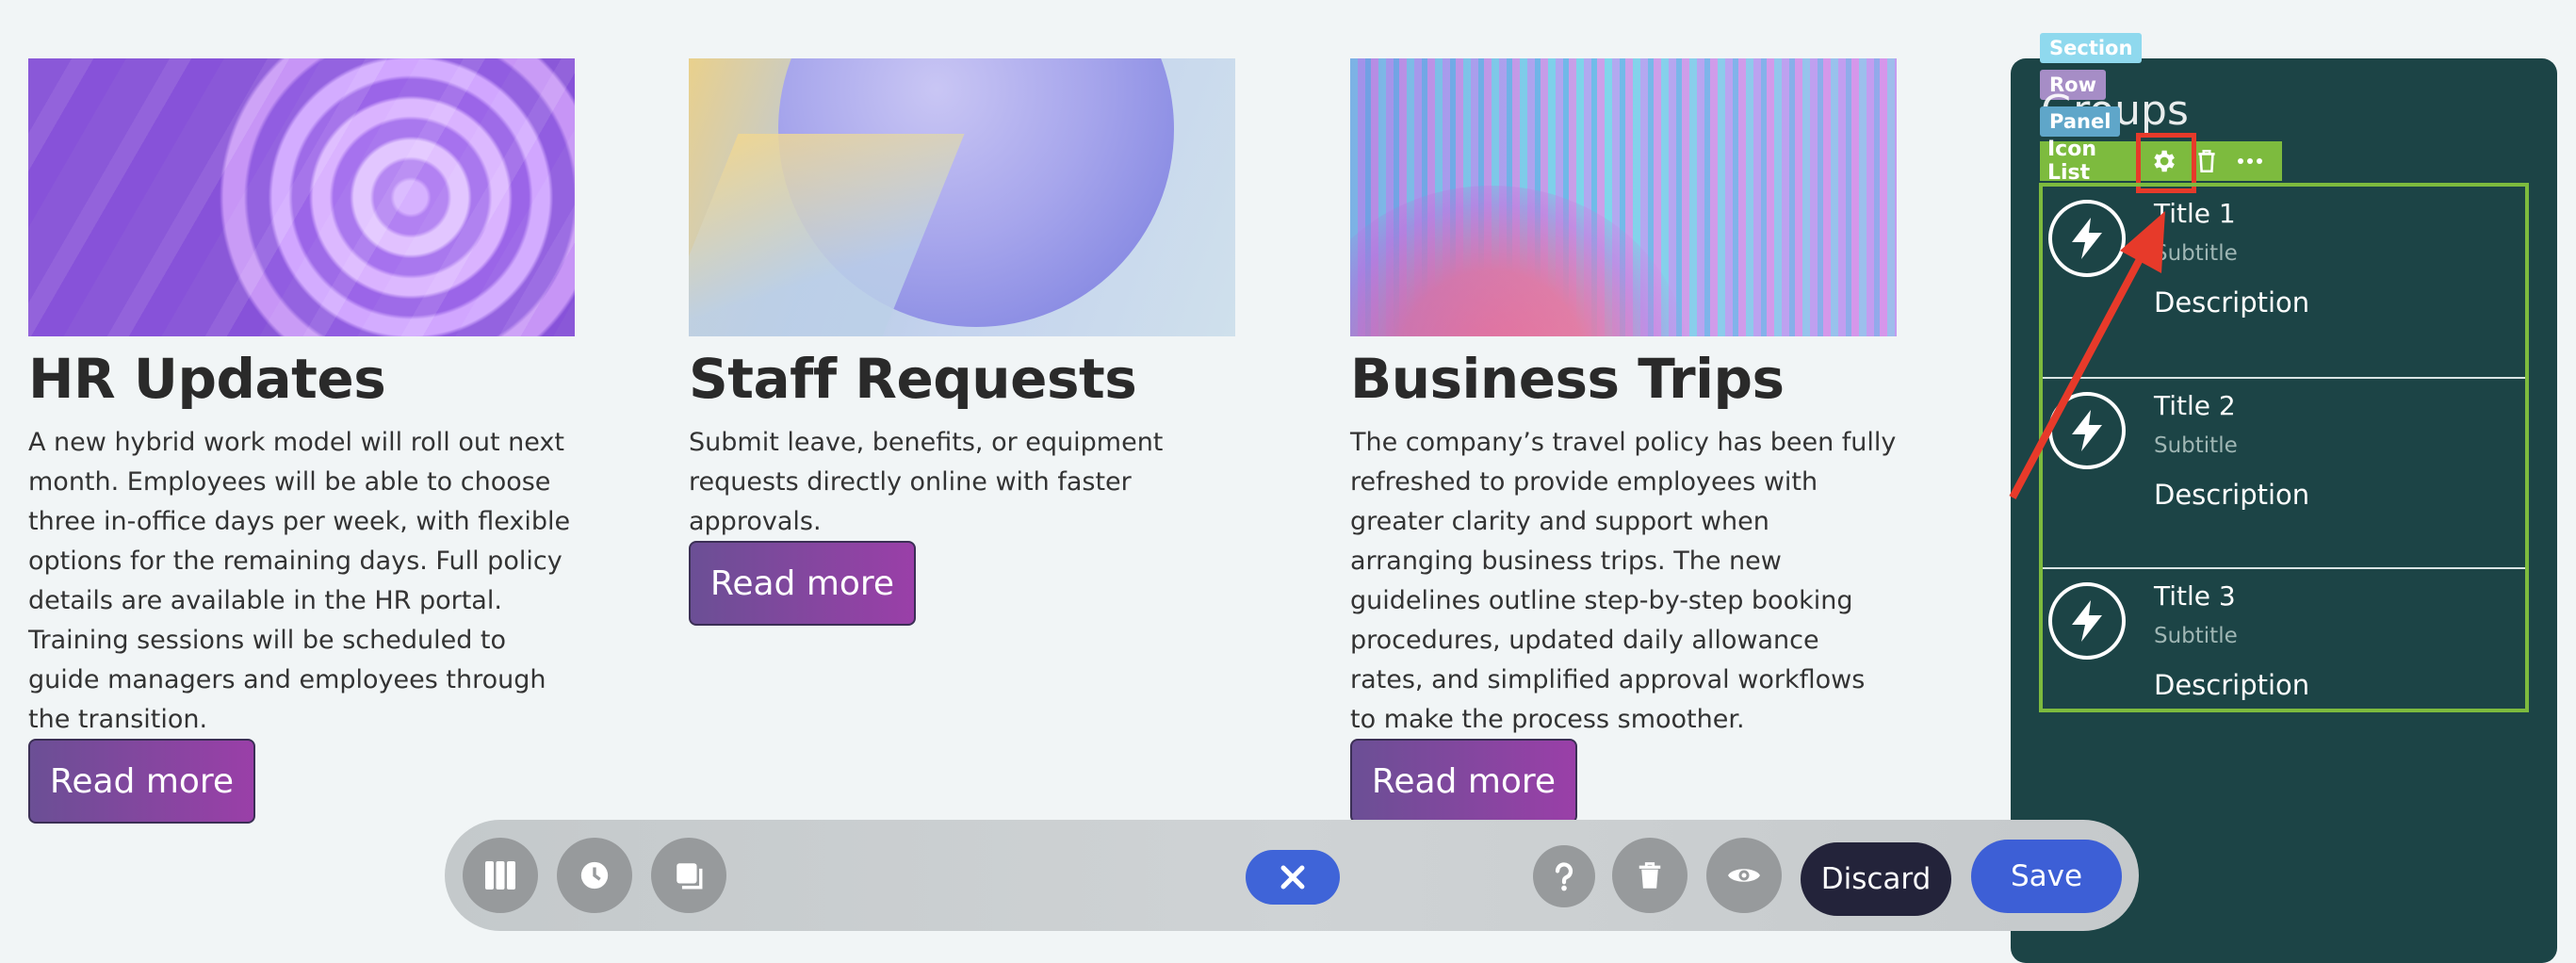 This screenshot has width=2576, height=963. Describe the element at coordinates (2080, 122) in the screenshot. I see `panel-tag: Panel` at that location.